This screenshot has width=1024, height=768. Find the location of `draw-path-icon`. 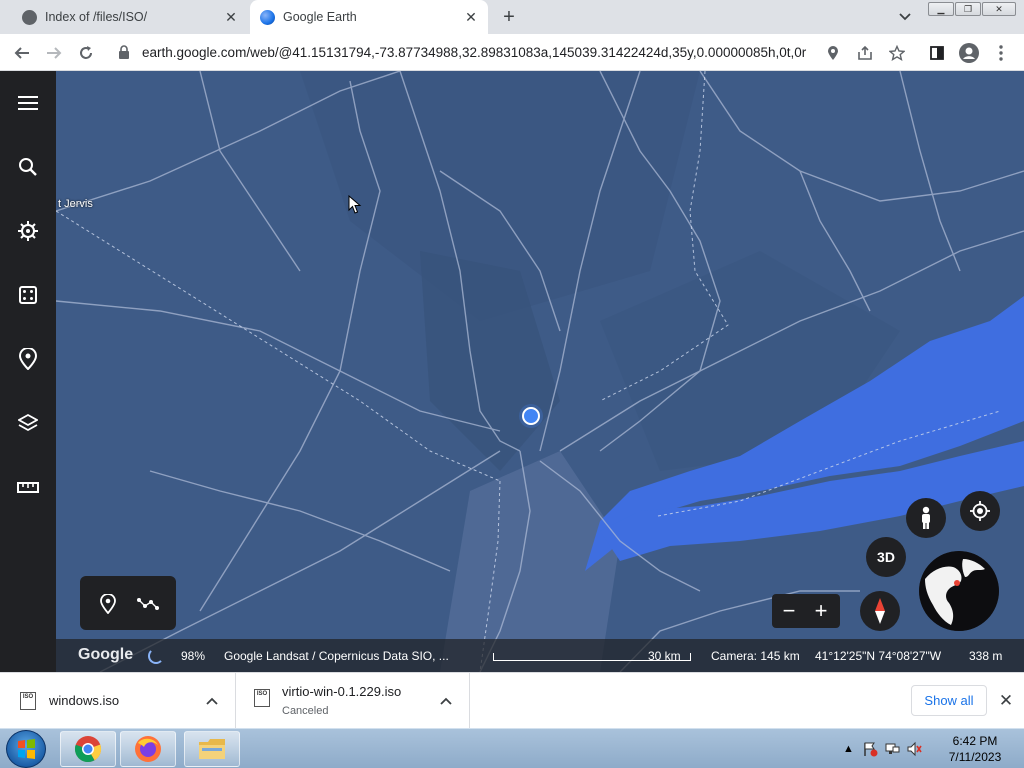

draw-path-icon is located at coordinates (148, 604).